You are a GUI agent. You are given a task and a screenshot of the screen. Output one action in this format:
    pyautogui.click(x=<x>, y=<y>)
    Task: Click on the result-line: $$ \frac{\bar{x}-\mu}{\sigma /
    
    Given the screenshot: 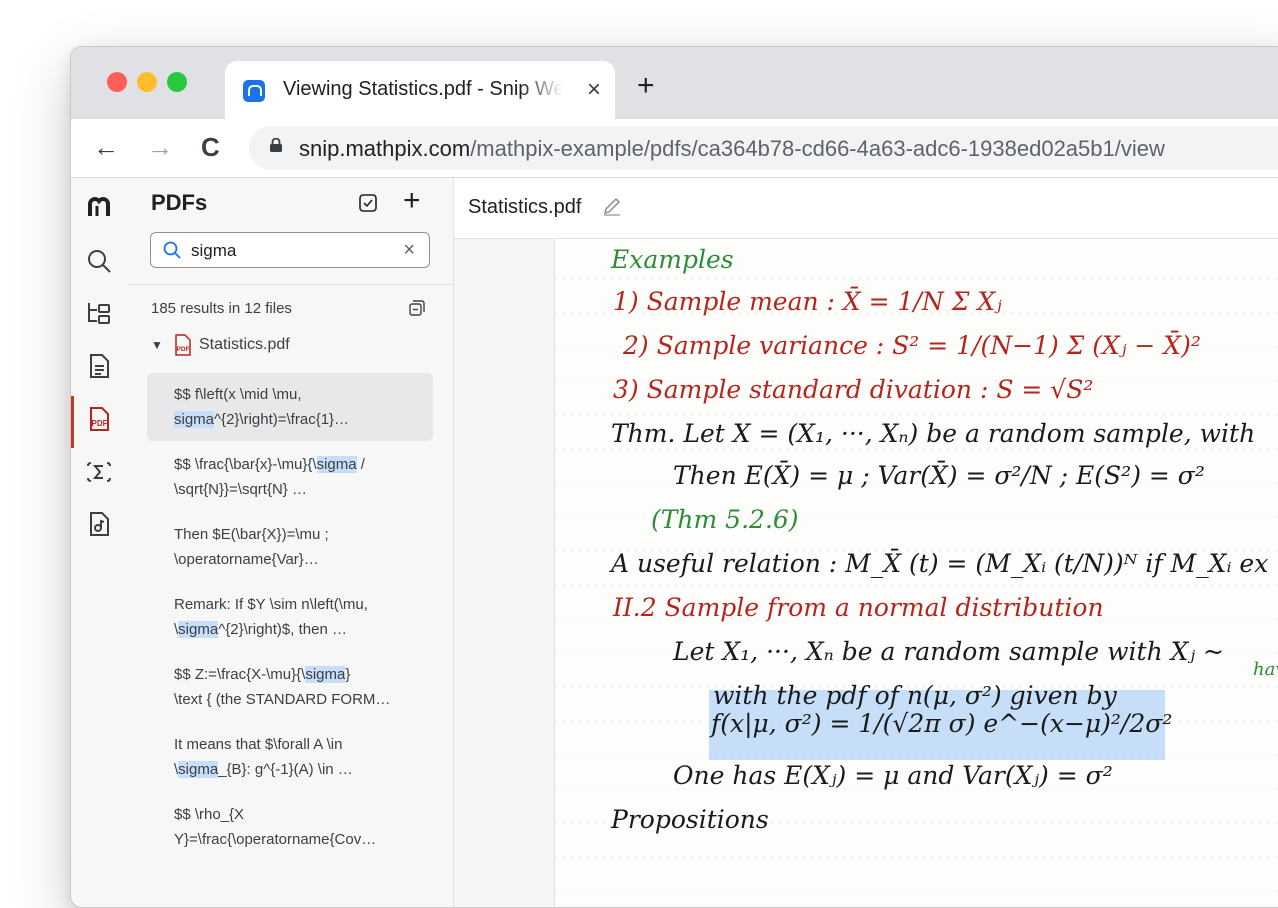 What is the action you would take?
    pyautogui.click(x=303, y=464)
    